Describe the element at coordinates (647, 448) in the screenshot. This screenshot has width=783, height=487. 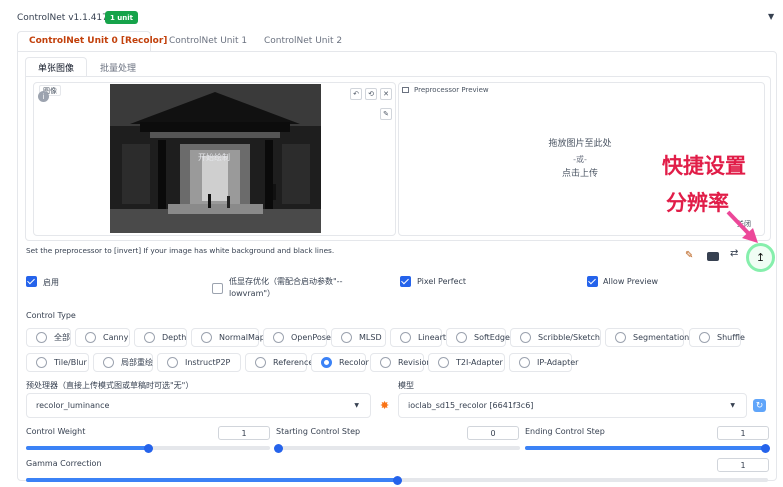
I see `ending-step-slider` at that location.